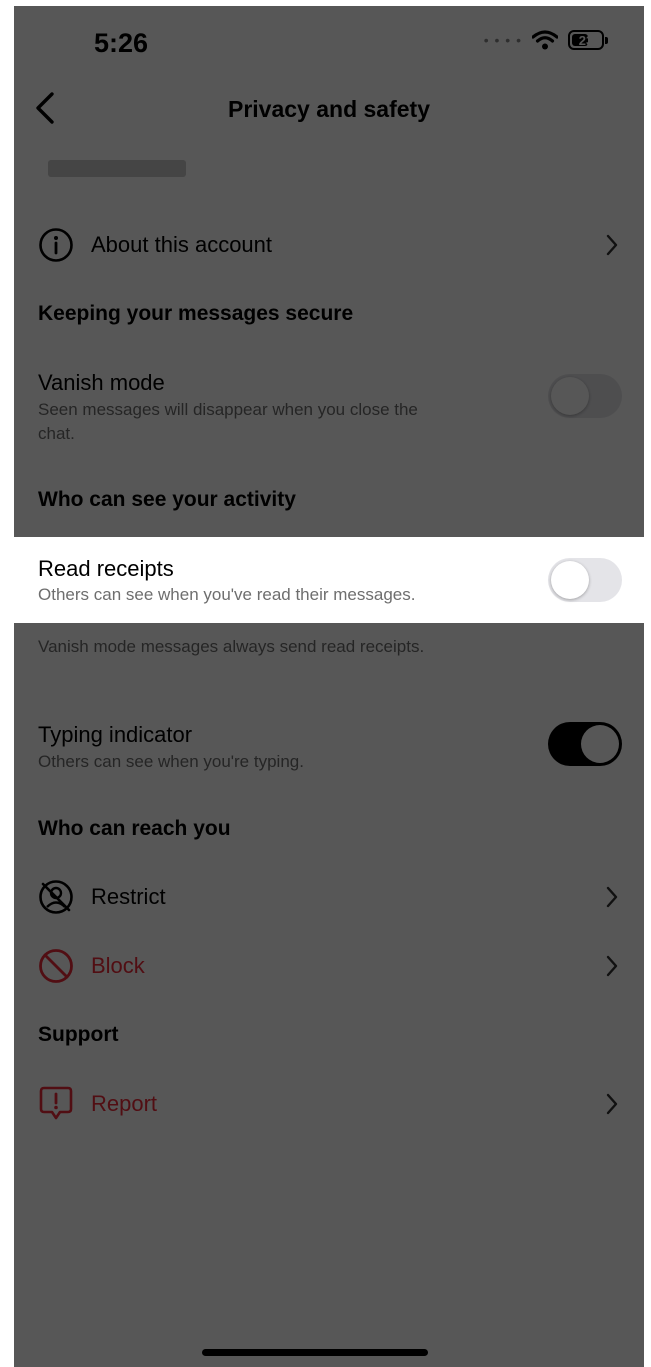 Image resolution: width=651 pixels, height=1367 pixels. I want to click on typing-indicator-label: Typing indicator, so click(115, 734).